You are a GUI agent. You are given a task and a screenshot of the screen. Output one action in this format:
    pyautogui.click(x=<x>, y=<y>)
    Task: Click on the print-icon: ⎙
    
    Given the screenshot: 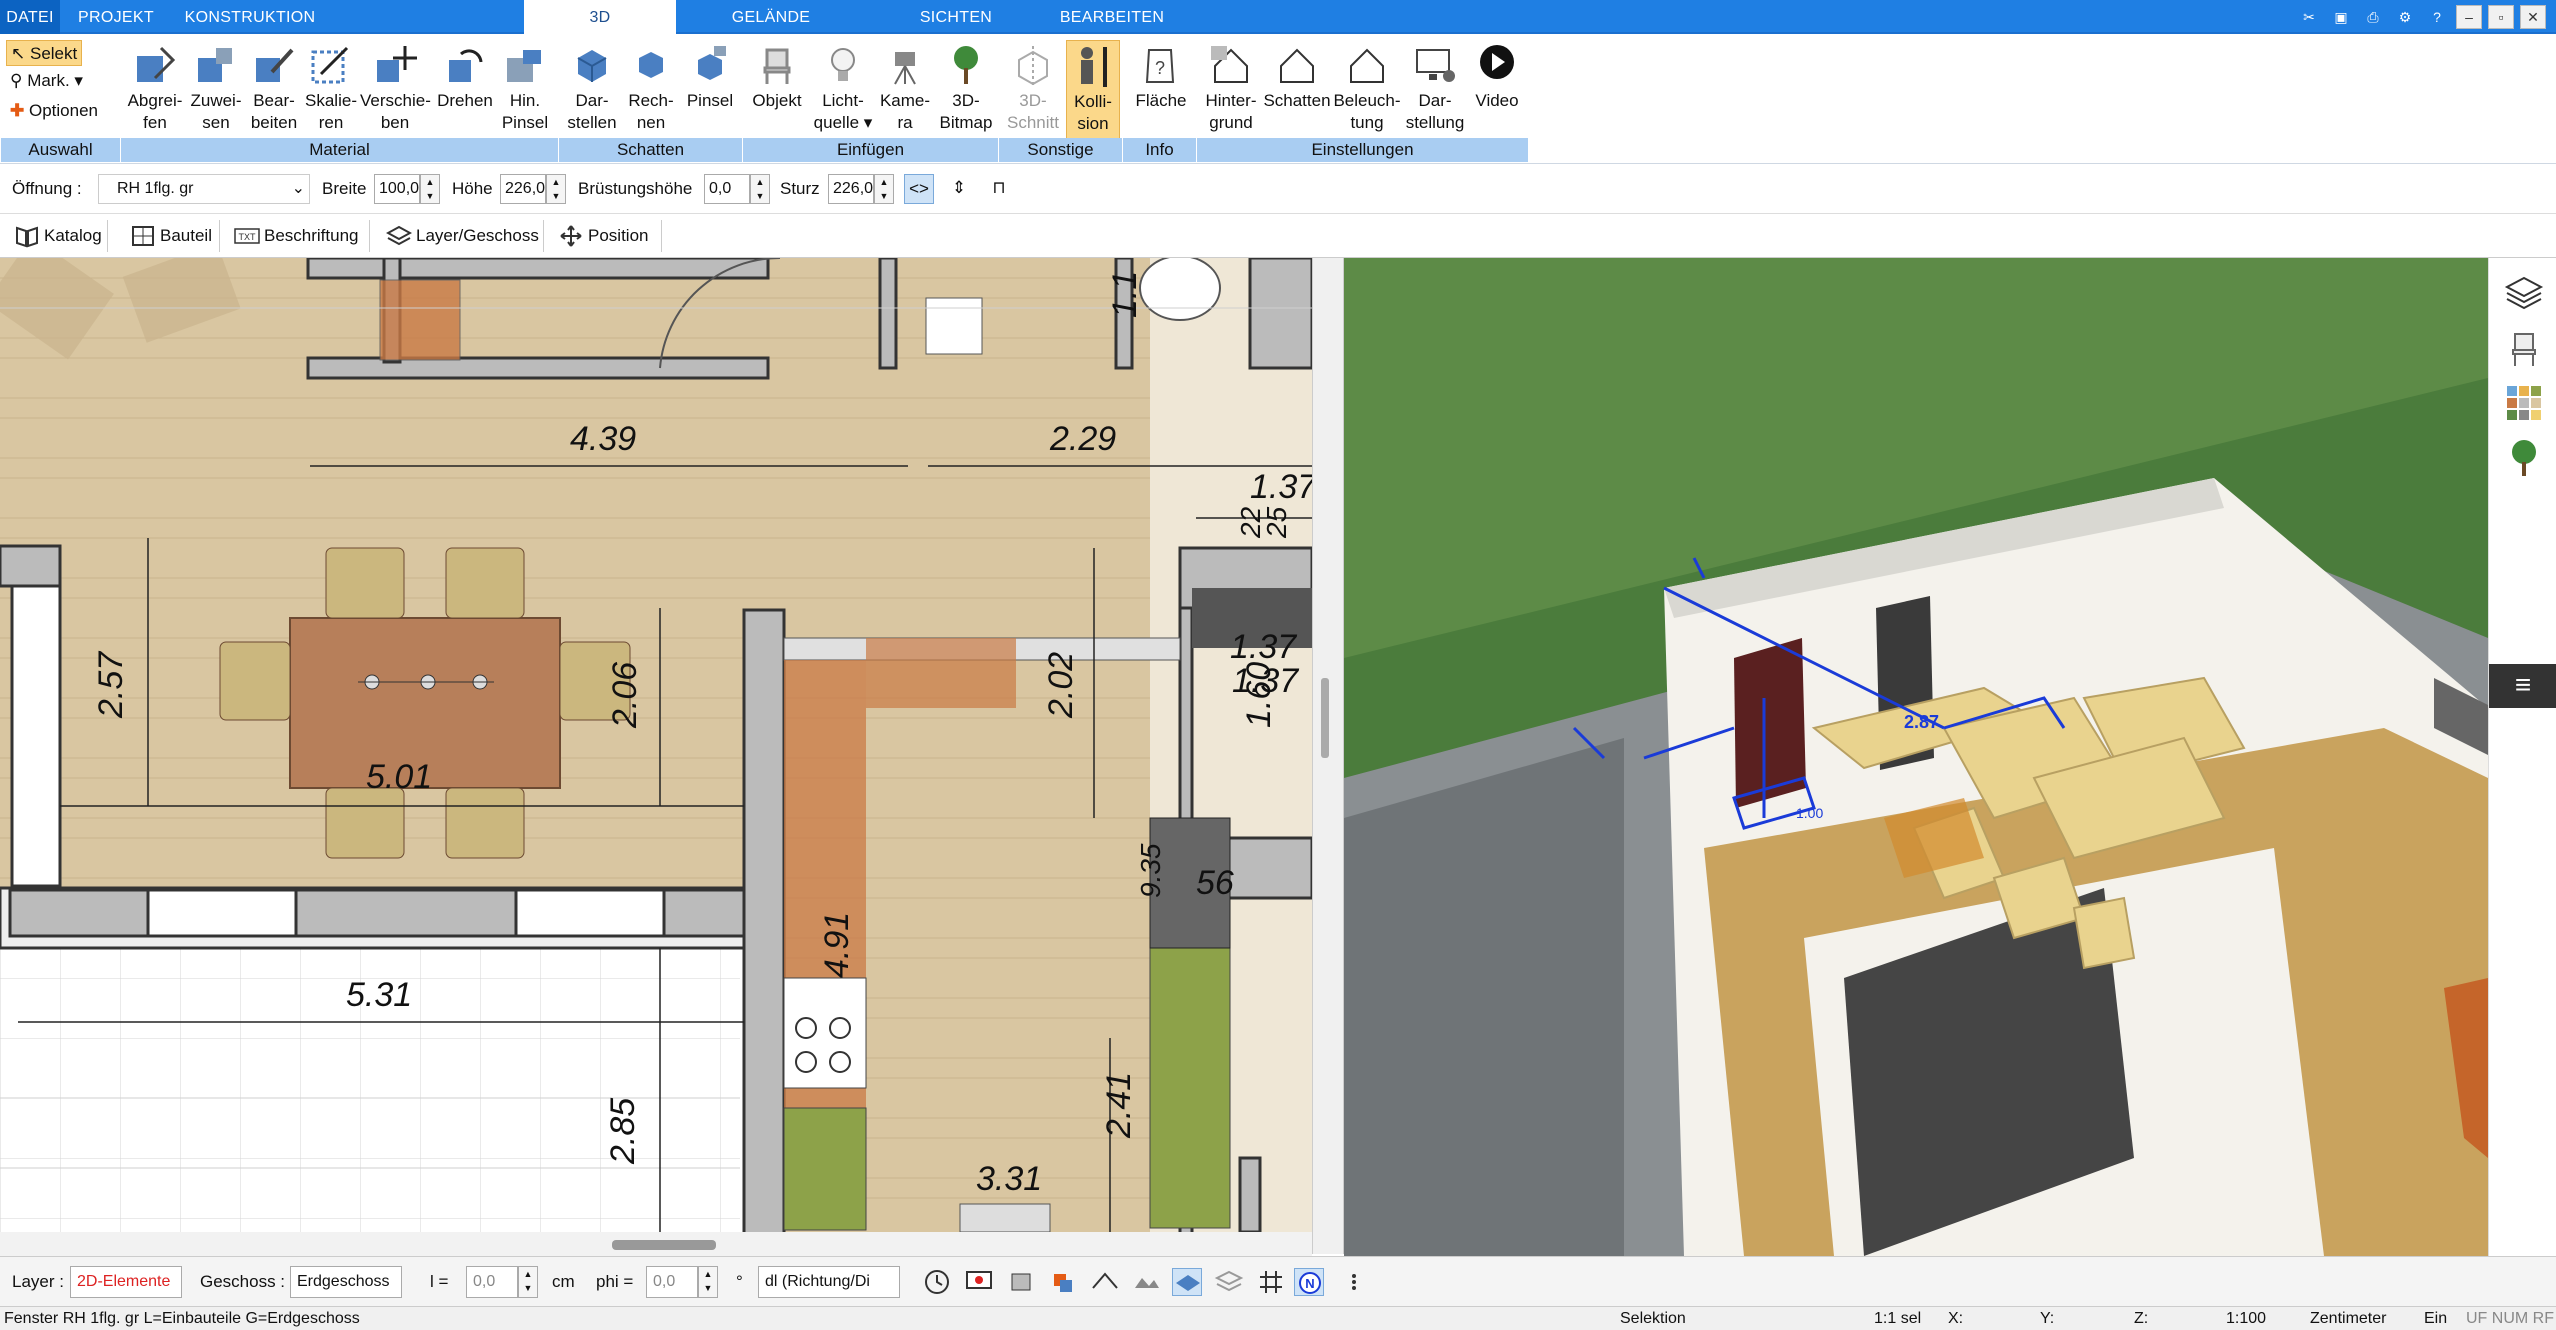 What is the action you would take?
    pyautogui.click(x=2373, y=17)
    